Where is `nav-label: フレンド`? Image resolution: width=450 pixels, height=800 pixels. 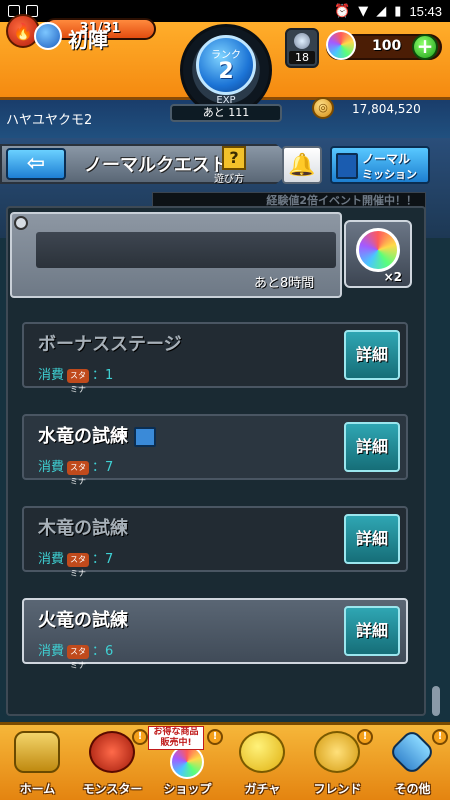 nav-label: フレンド is located at coordinates (337, 789).